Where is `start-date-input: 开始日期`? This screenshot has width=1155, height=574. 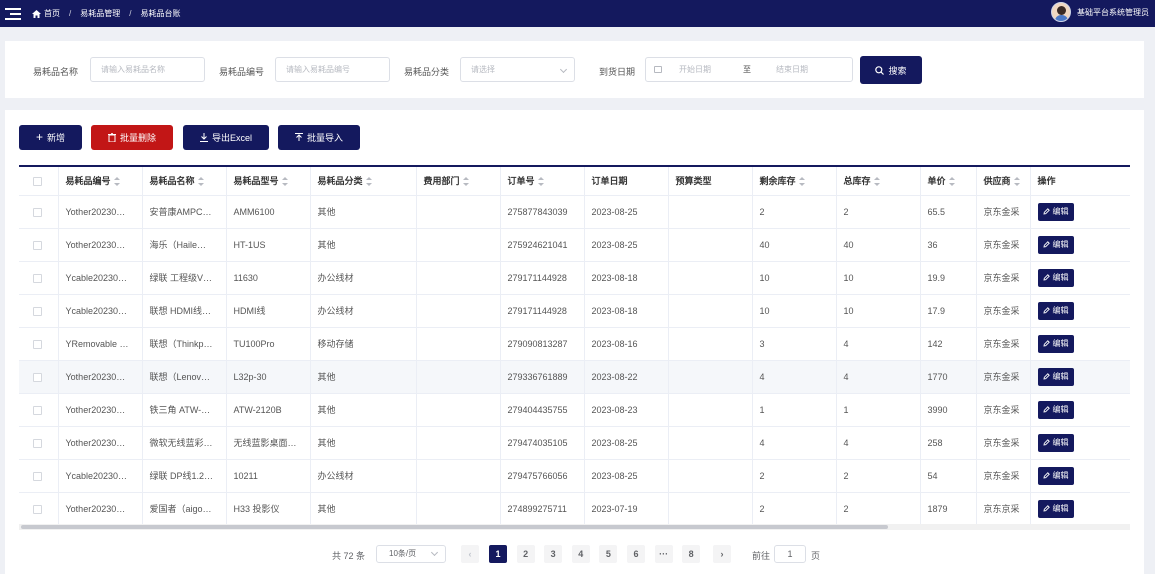
start-date-input: 开始日期 is located at coordinates (695, 69).